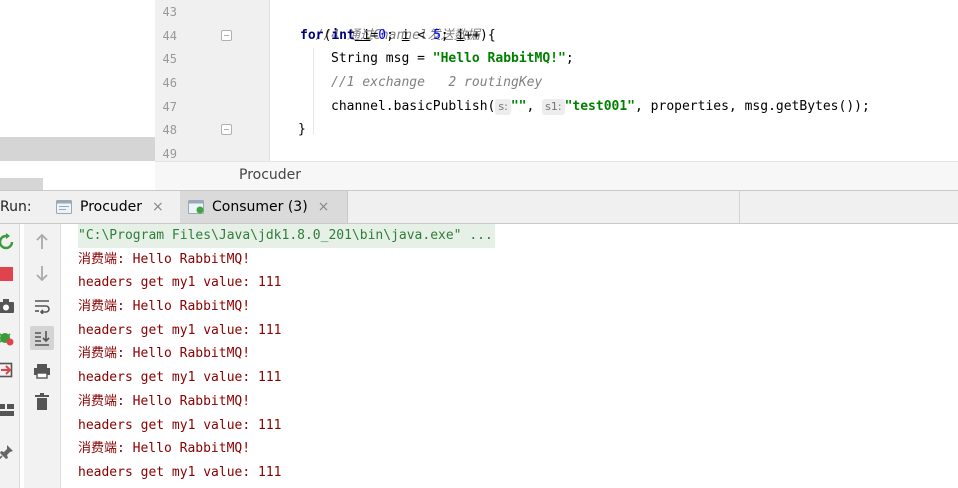  What do you see at coordinates (518, 106) in the screenshot?
I see `code-string: ""` at bounding box center [518, 106].